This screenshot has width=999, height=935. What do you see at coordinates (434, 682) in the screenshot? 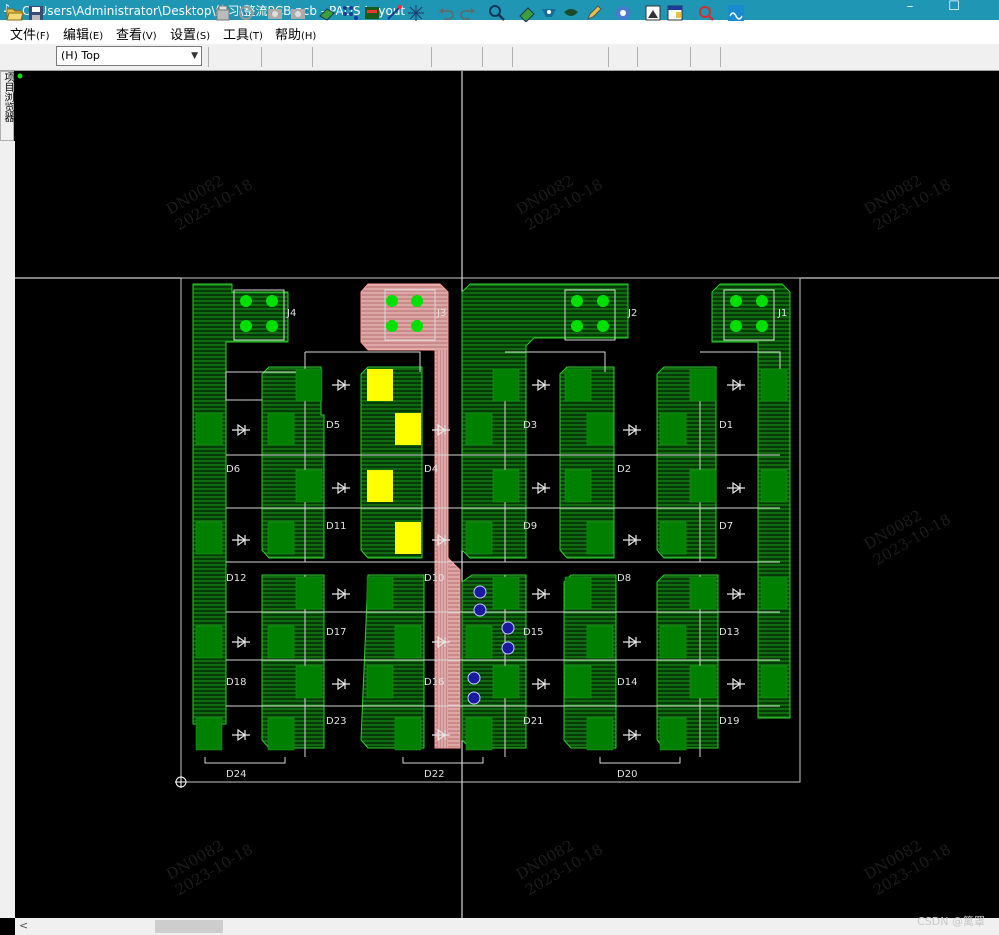
I see `label-d16: D16` at bounding box center [434, 682].